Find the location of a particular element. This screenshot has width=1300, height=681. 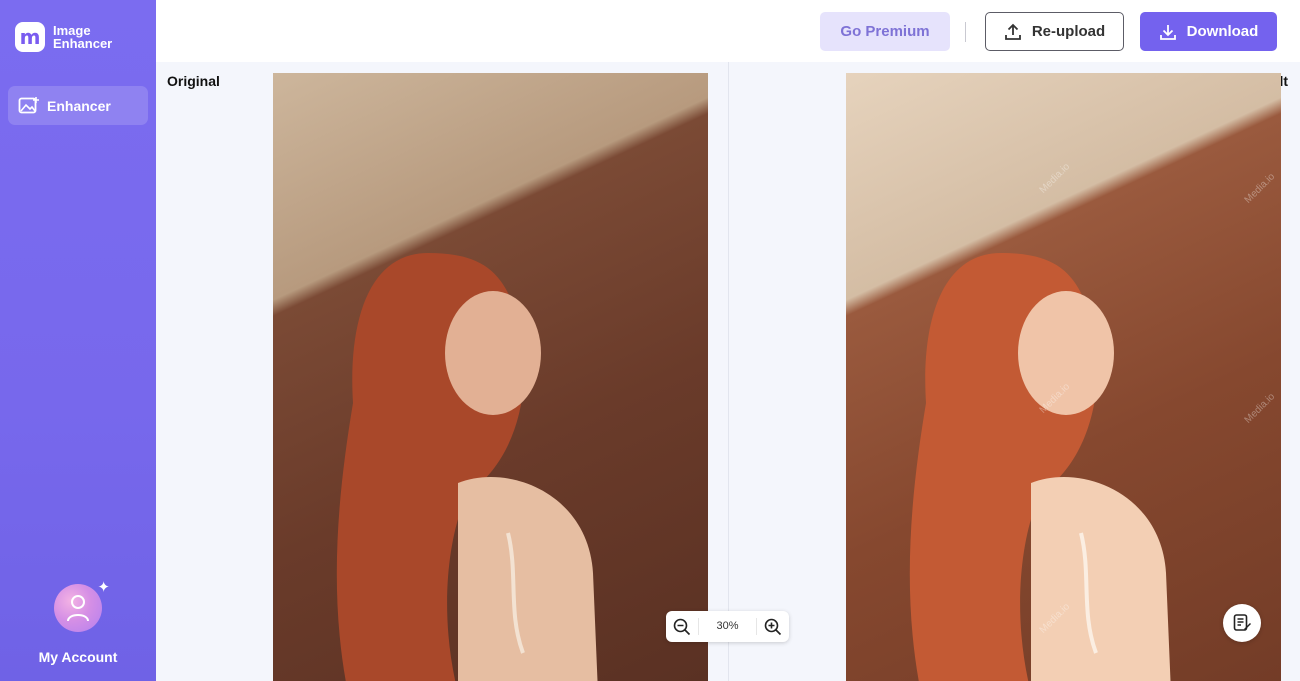

brand: m Image Enhancer is located at coordinates (63, 37).